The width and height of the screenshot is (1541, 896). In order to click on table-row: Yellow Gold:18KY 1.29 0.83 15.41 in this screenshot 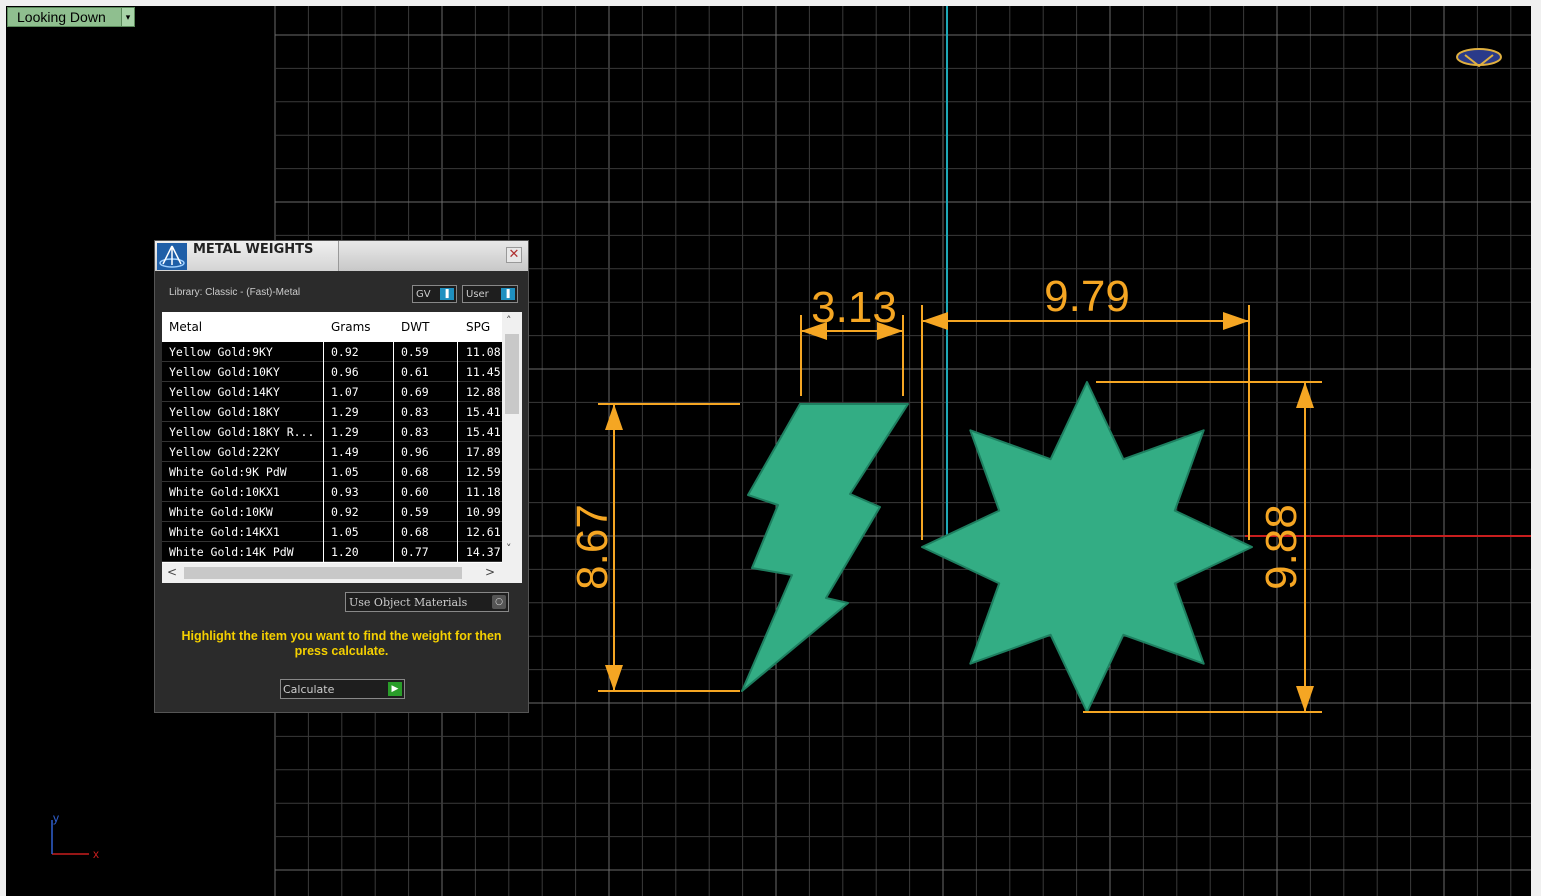, I will do `click(332, 412)`.